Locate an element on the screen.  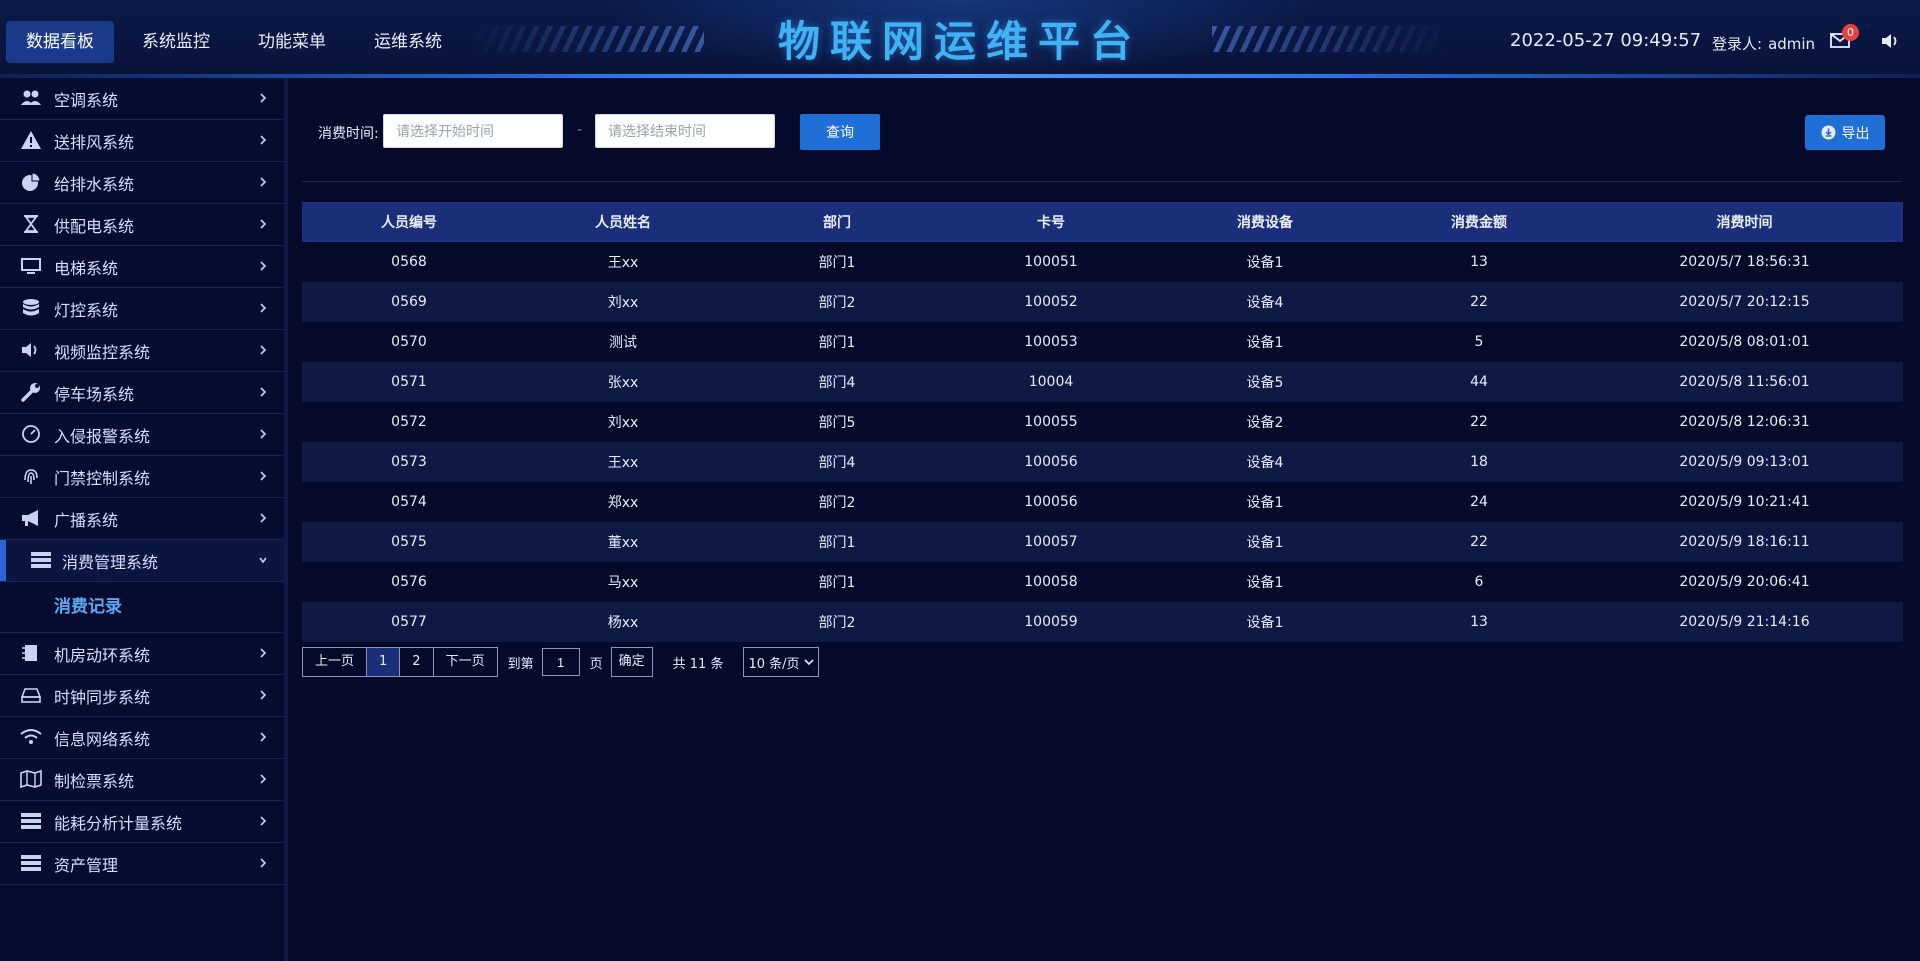
table-cell: 设备4 is located at coordinates (1265, 462).